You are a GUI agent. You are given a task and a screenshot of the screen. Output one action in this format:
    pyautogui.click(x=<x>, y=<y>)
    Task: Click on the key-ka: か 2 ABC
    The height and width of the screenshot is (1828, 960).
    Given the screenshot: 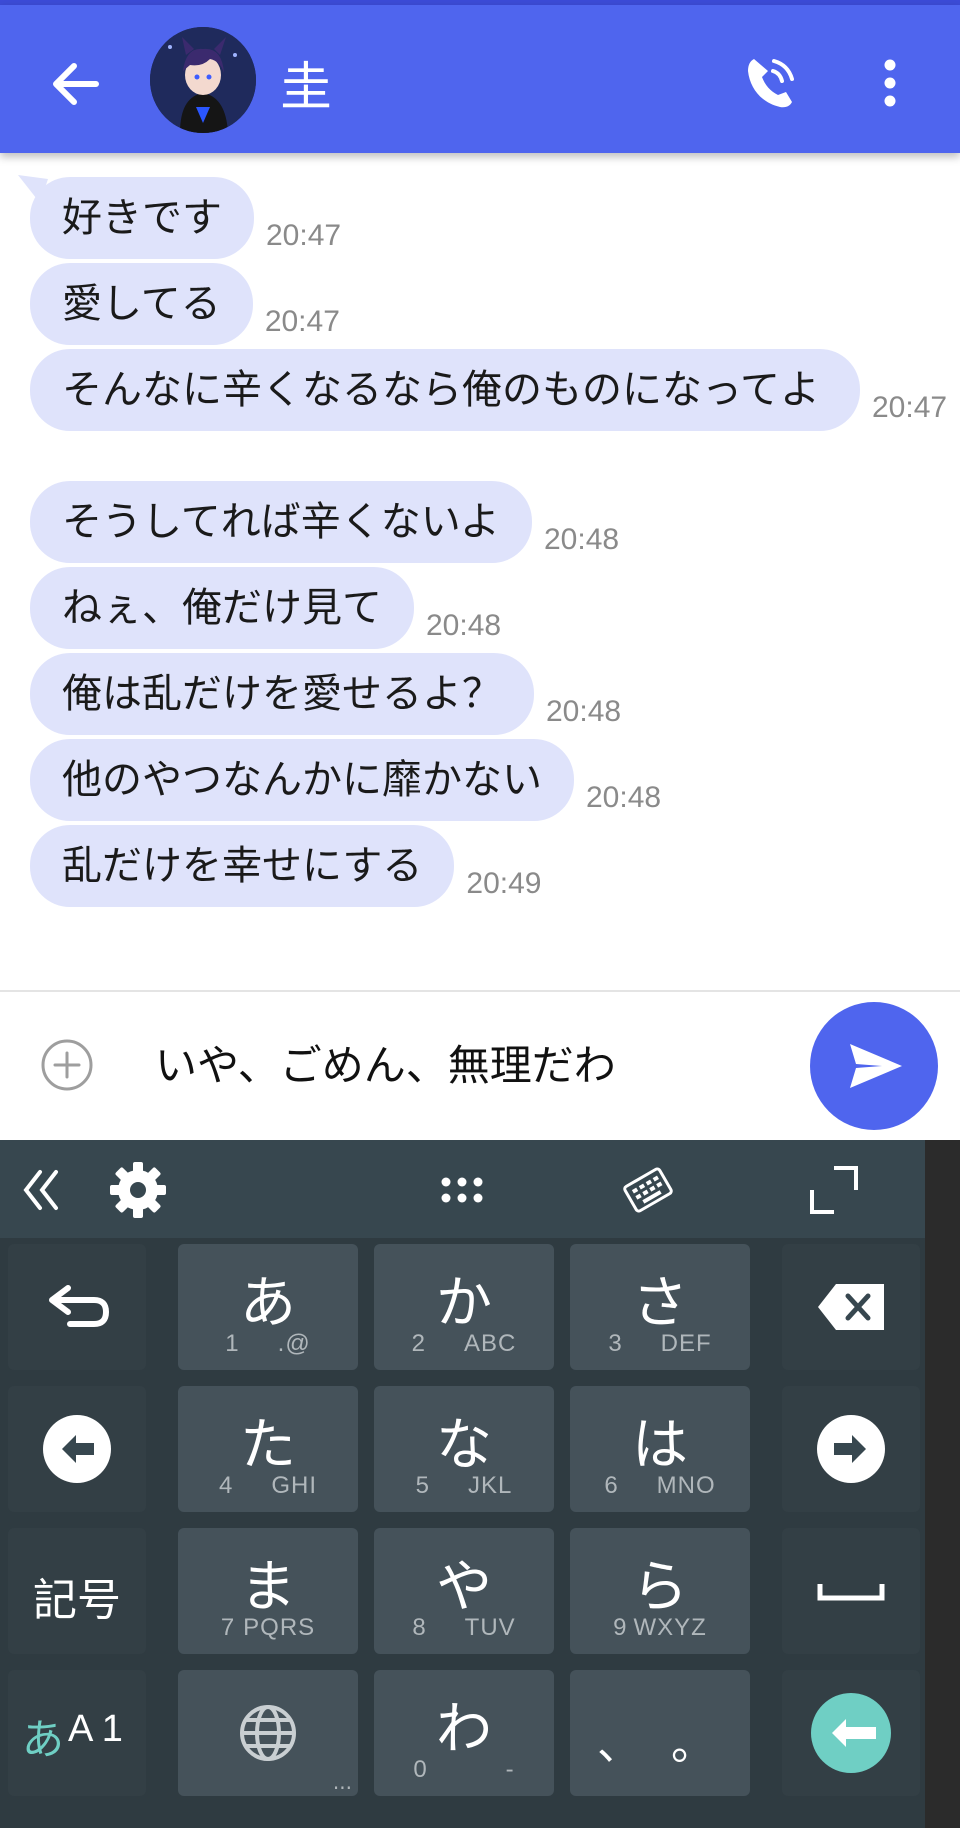 What is the action you would take?
    pyautogui.click(x=464, y=1307)
    